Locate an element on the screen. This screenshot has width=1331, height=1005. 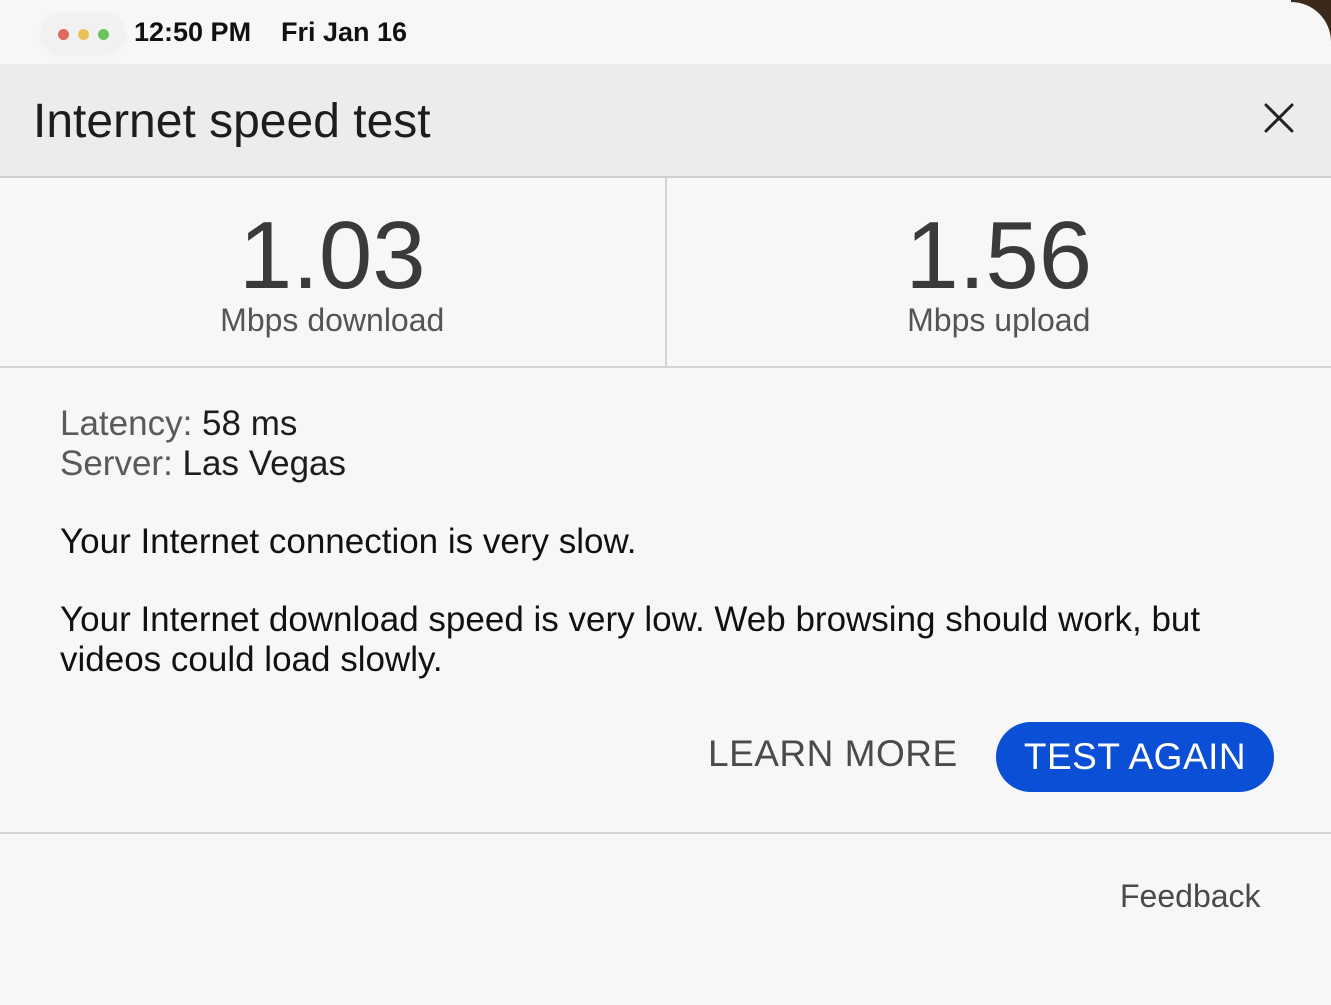
close-dot-icon is located at coordinates (63, 34).